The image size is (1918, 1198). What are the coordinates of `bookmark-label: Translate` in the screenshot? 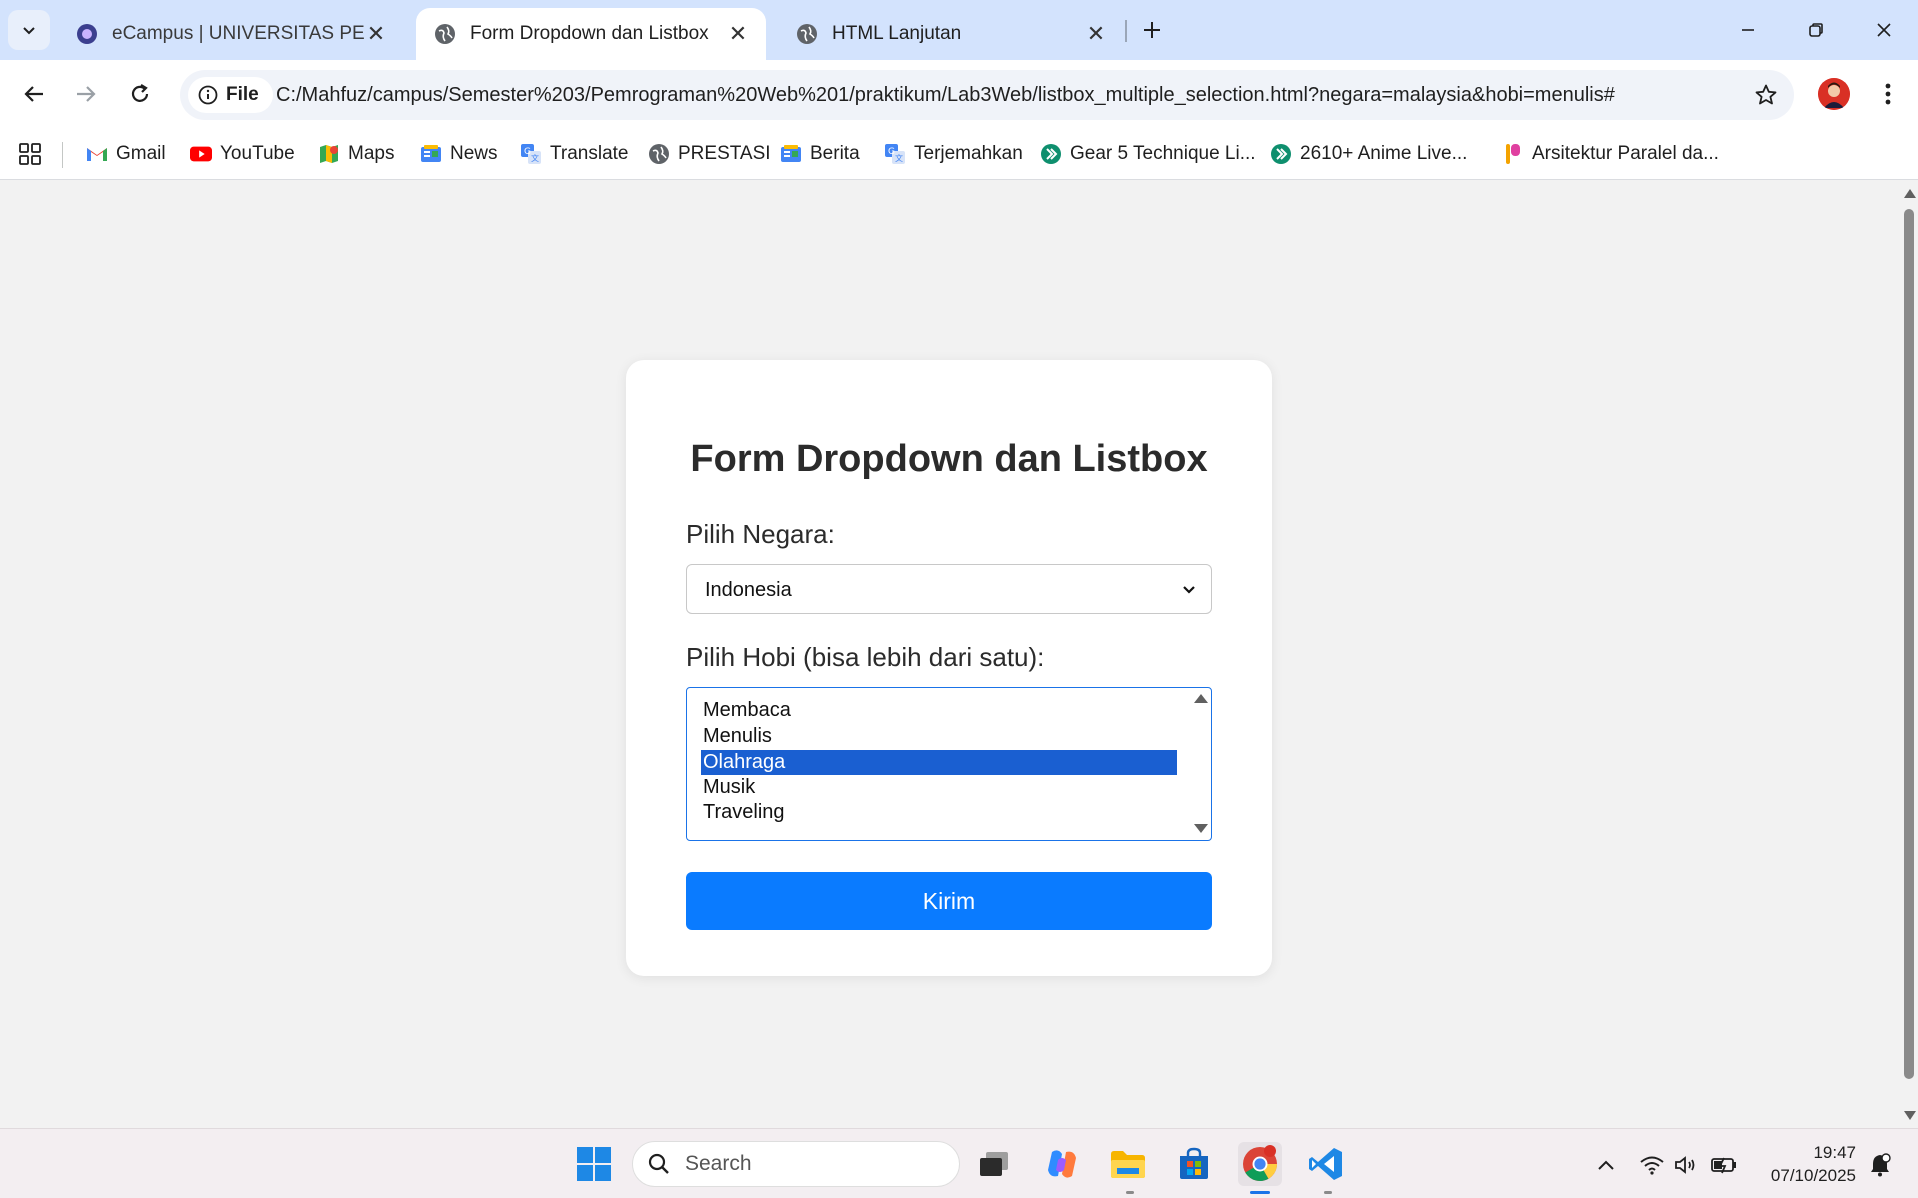 It's located at (589, 153).